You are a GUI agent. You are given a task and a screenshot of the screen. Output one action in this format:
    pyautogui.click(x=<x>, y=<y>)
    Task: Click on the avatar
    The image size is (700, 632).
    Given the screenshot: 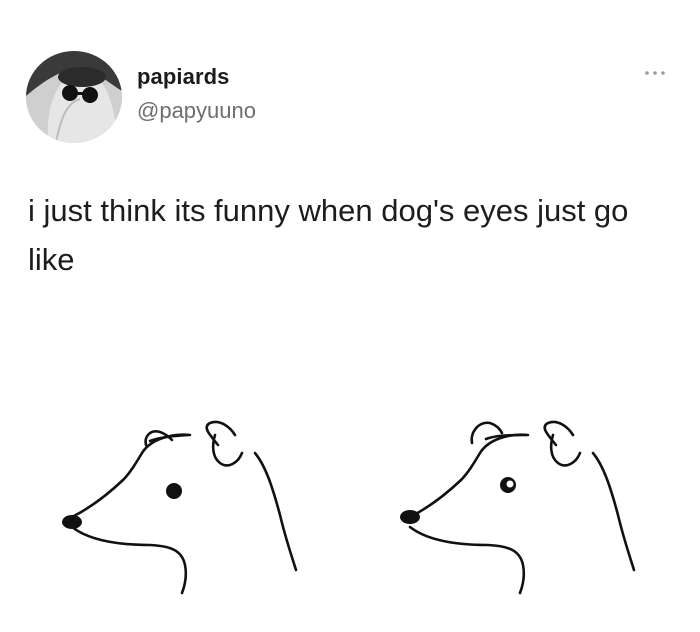 What is the action you would take?
    pyautogui.click(x=74, y=97)
    